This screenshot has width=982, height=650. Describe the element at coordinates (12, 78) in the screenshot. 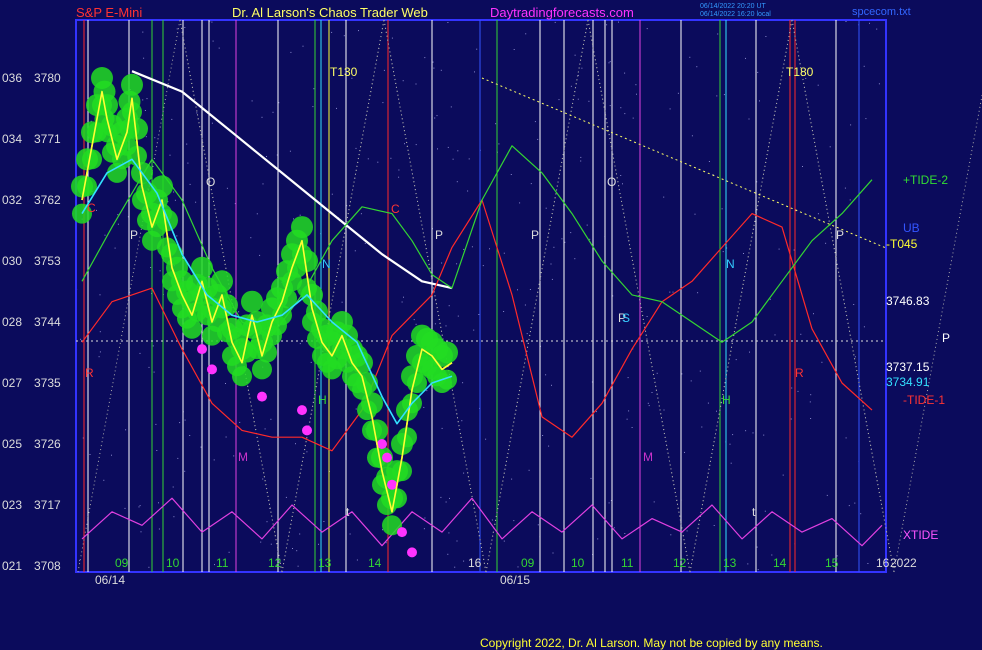

I see `y-tick-label-left: 036` at that location.